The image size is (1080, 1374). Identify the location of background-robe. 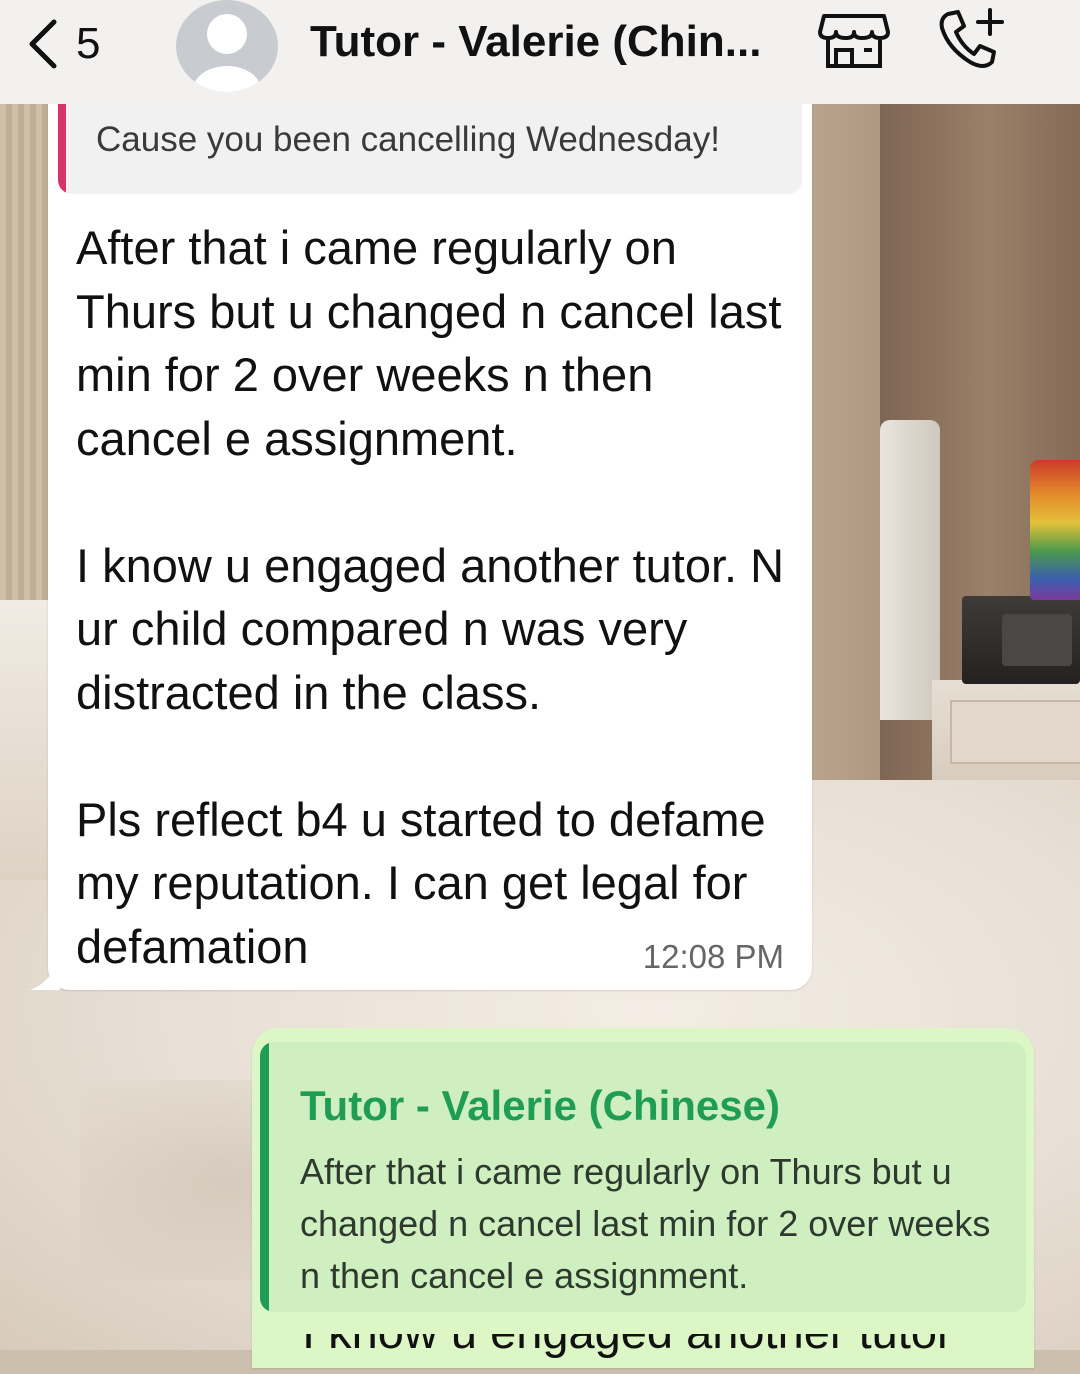
(910, 570).